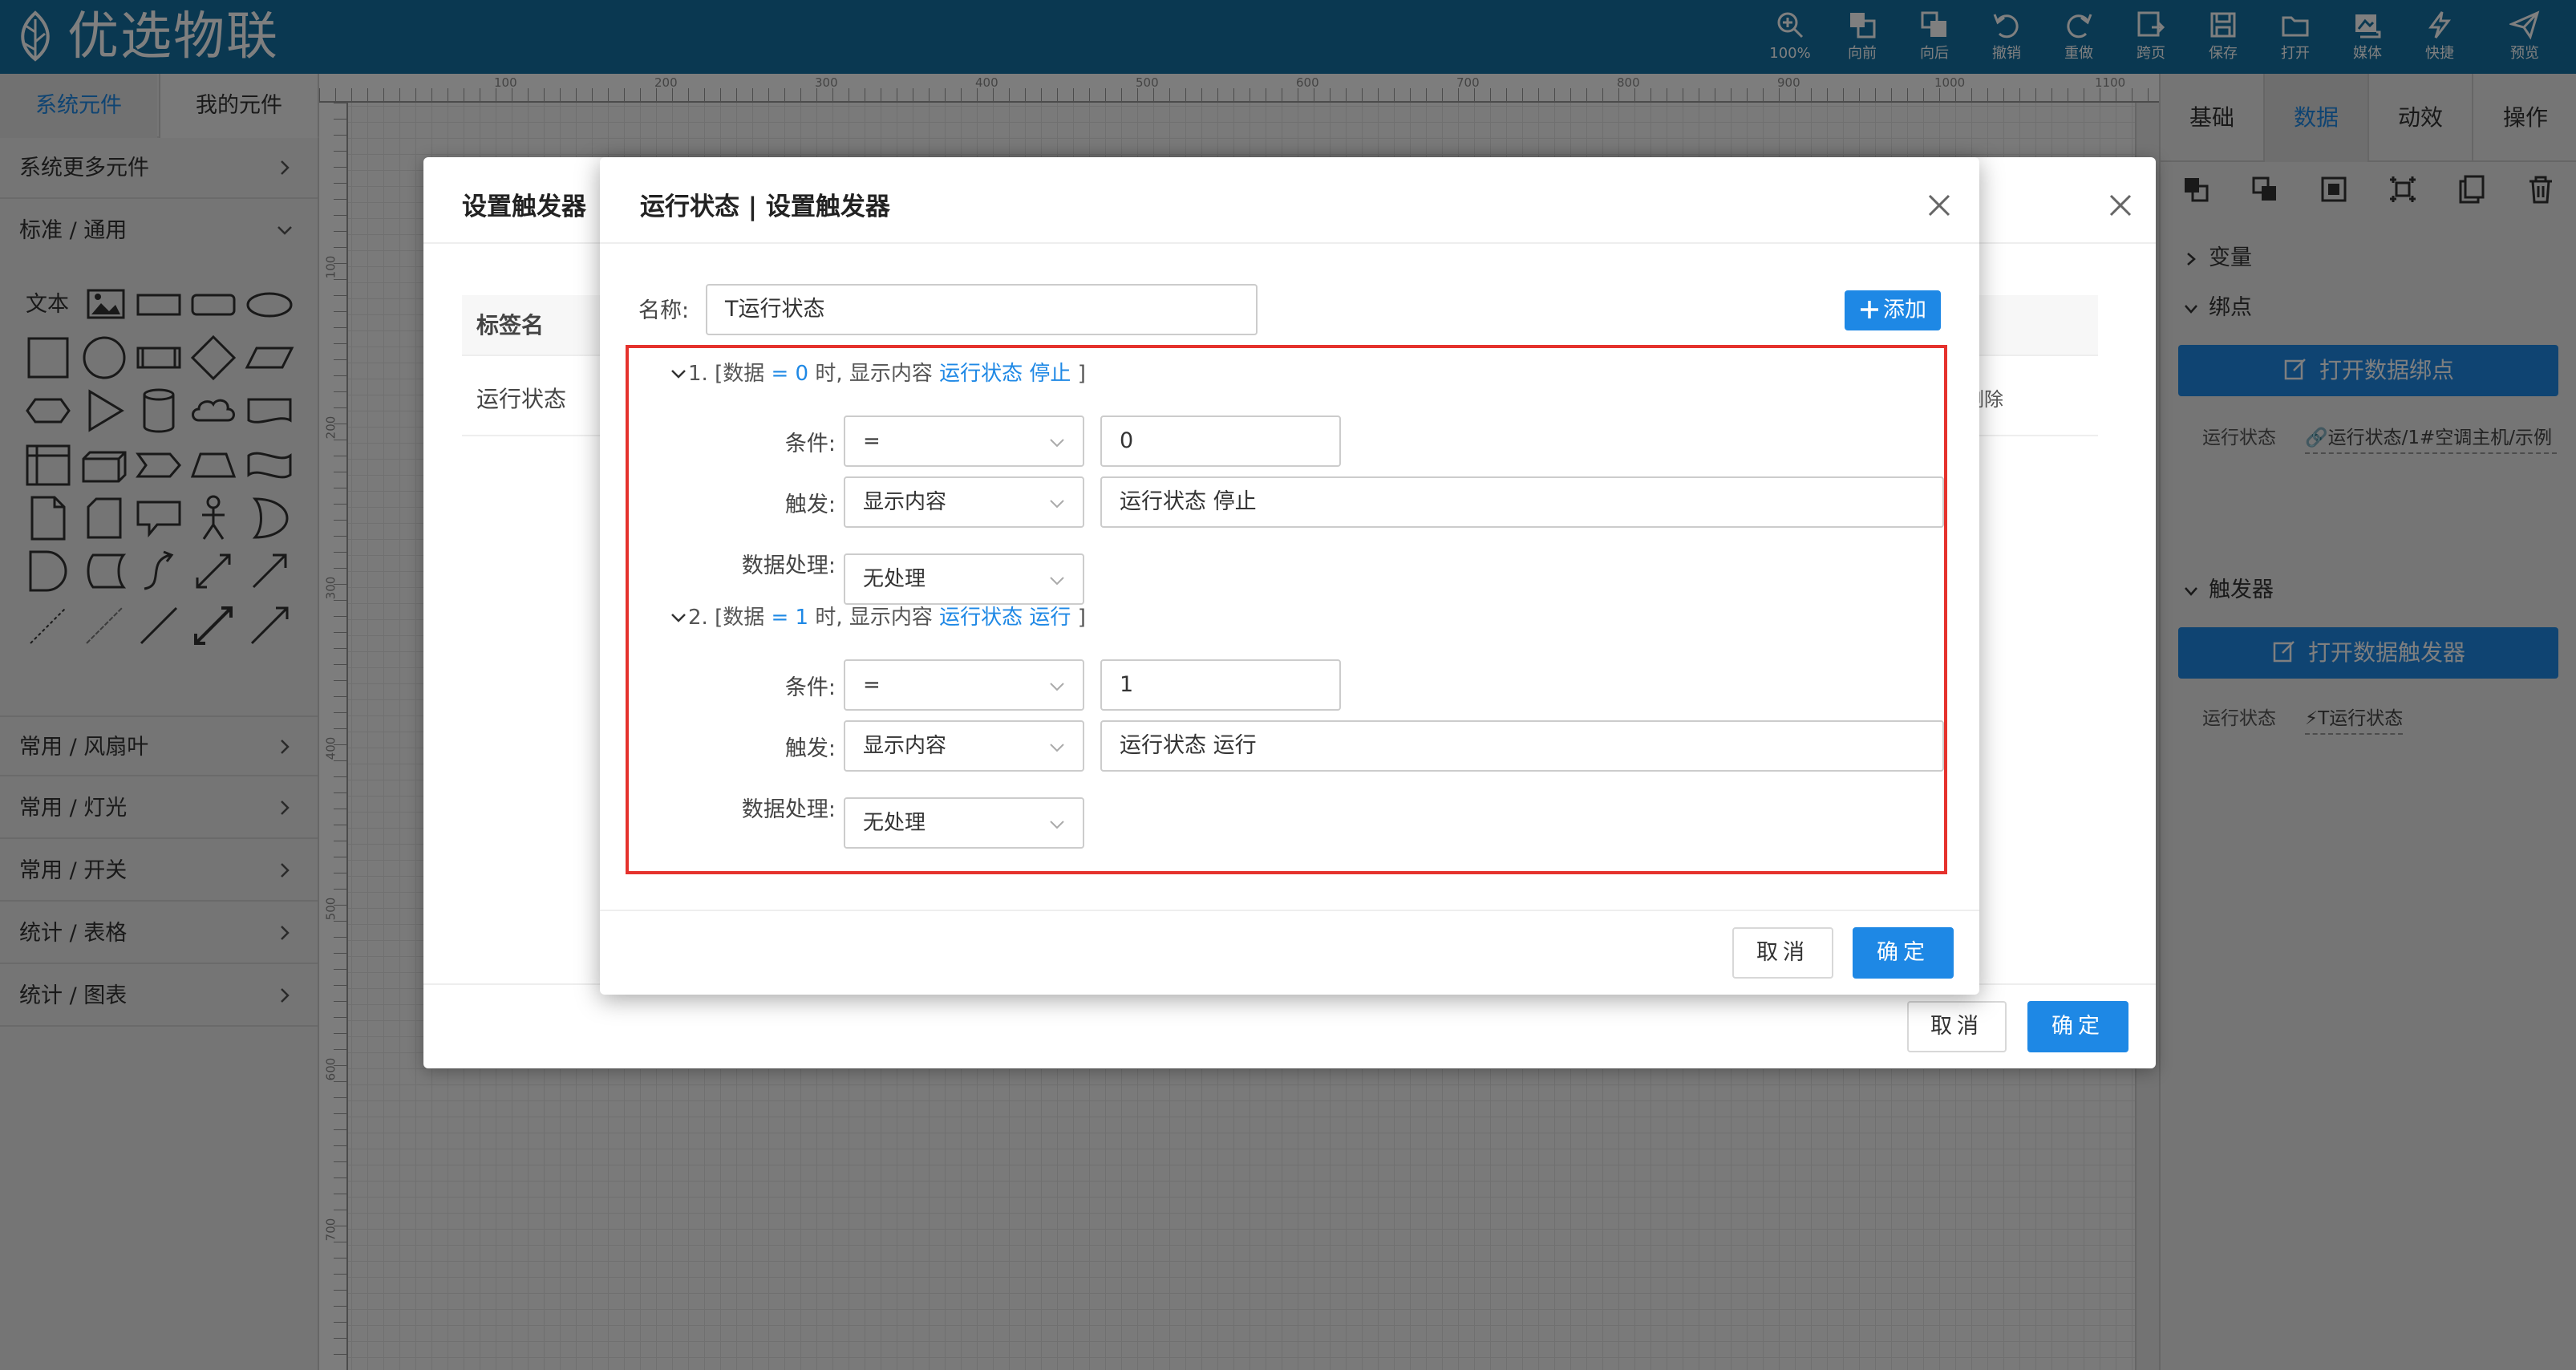 The image size is (2576, 1370). Describe the element at coordinates (765, 207) in the screenshot. I see `dialog-title: 运行状态 | 设置触发器` at that location.